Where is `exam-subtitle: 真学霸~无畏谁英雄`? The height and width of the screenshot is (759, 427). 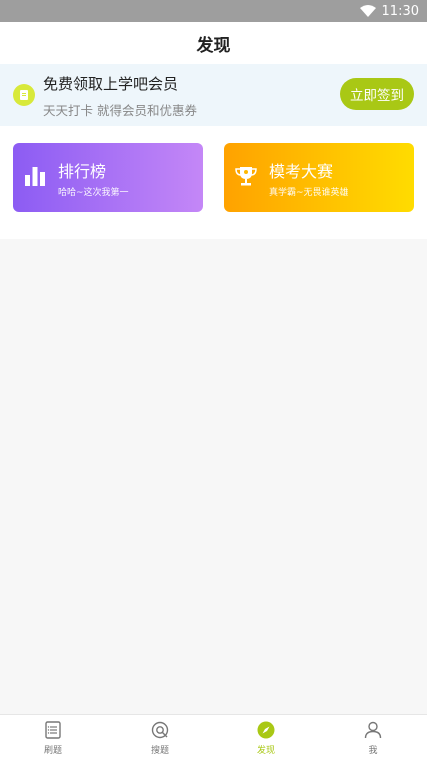
exam-subtitle: 真学霸~无畏谁英雄 is located at coordinates (309, 193).